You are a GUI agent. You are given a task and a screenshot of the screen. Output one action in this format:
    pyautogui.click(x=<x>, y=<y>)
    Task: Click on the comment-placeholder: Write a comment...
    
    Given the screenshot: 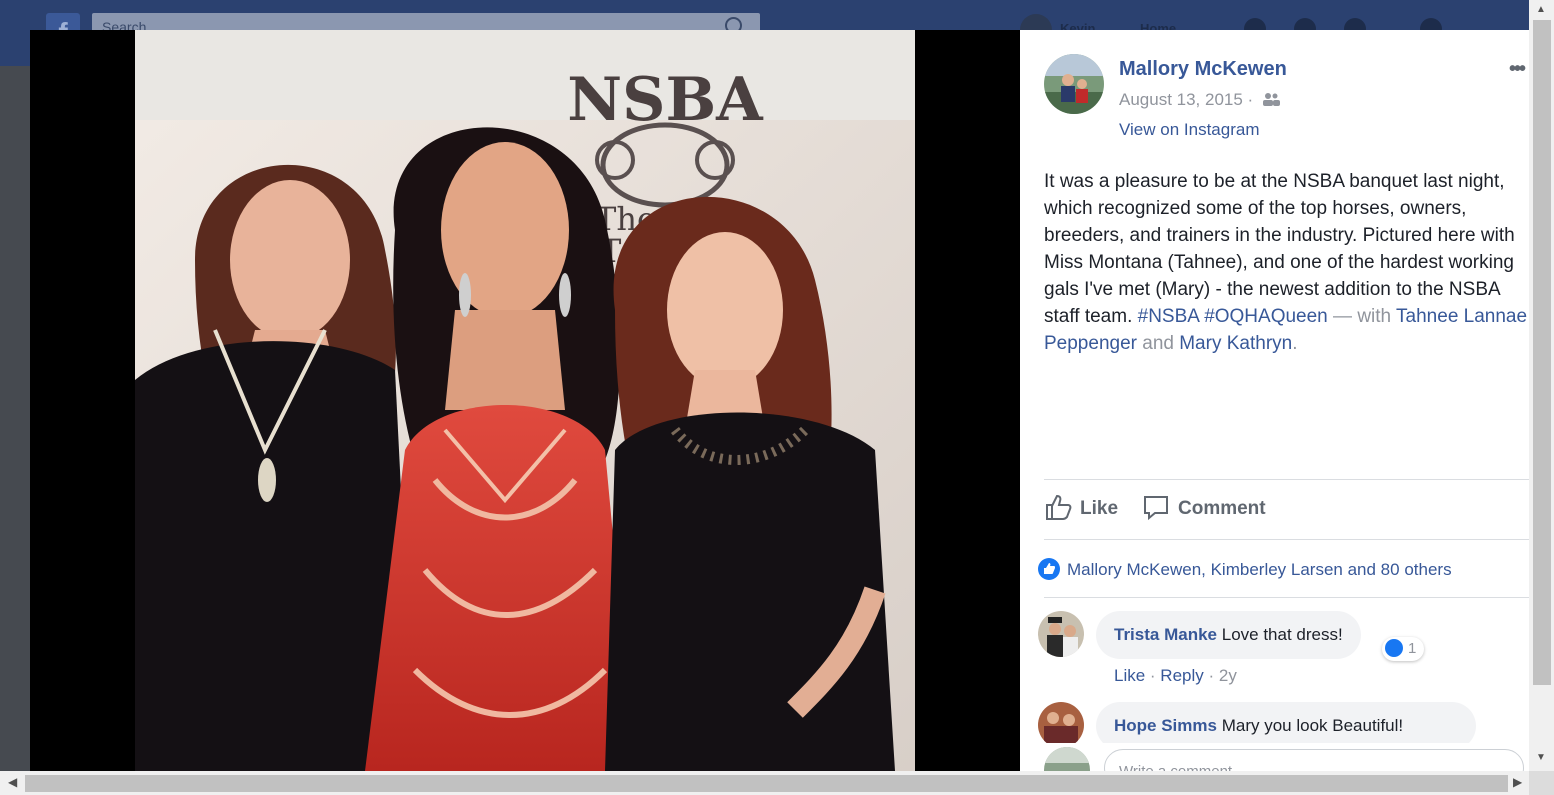 What is the action you would take?
    pyautogui.click(x=1182, y=767)
    